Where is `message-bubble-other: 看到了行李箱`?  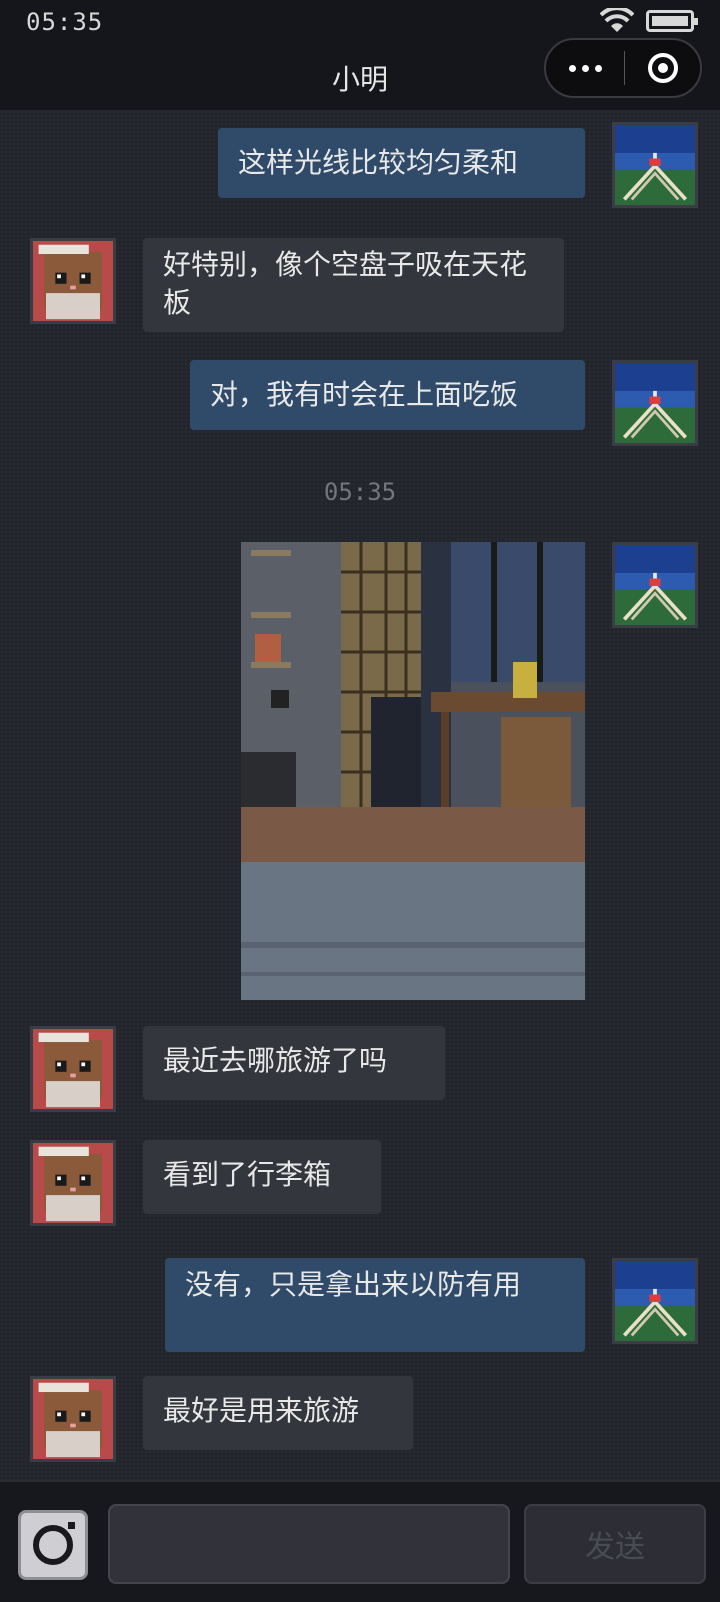 message-bubble-other: 看到了行李箱 is located at coordinates (262, 1177).